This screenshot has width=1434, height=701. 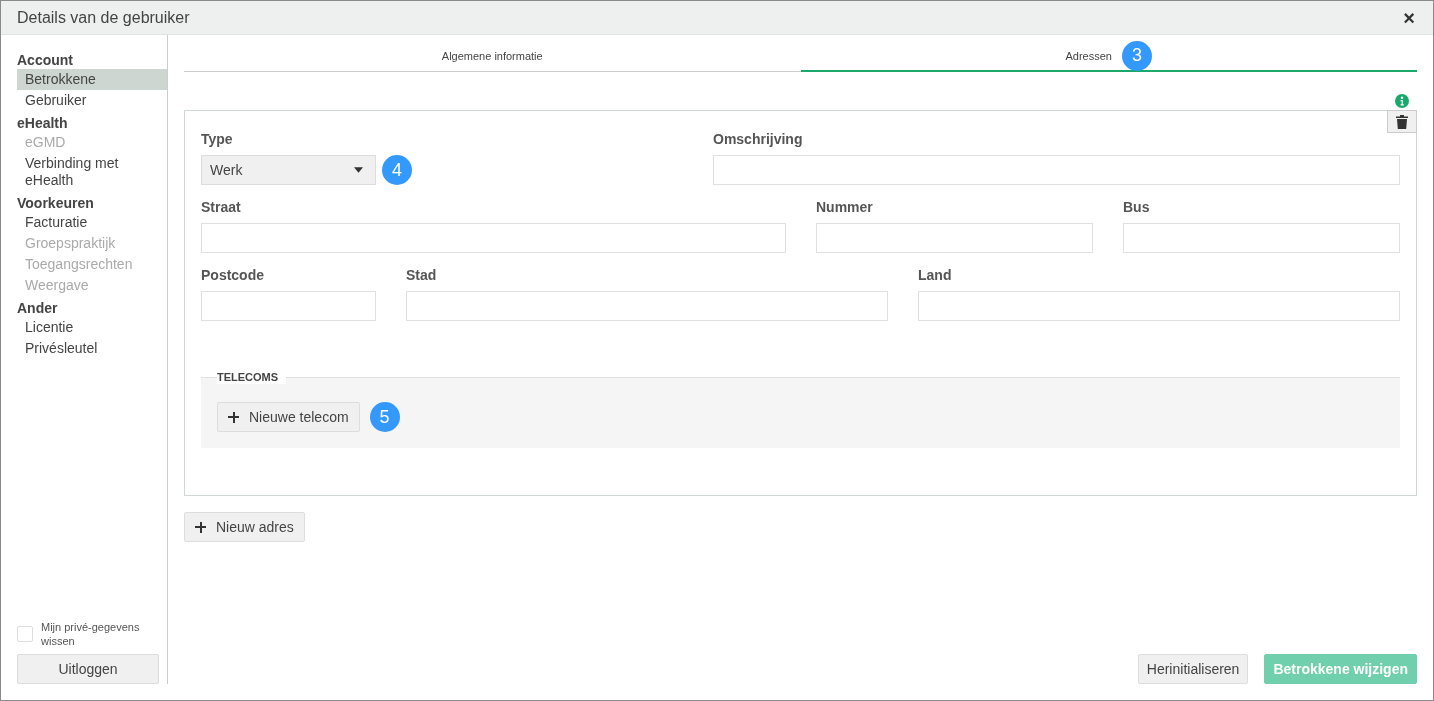 What do you see at coordinates (397, 170) in the screenshot?
I see `step-badge: 4` at bounding box center [397, 170].